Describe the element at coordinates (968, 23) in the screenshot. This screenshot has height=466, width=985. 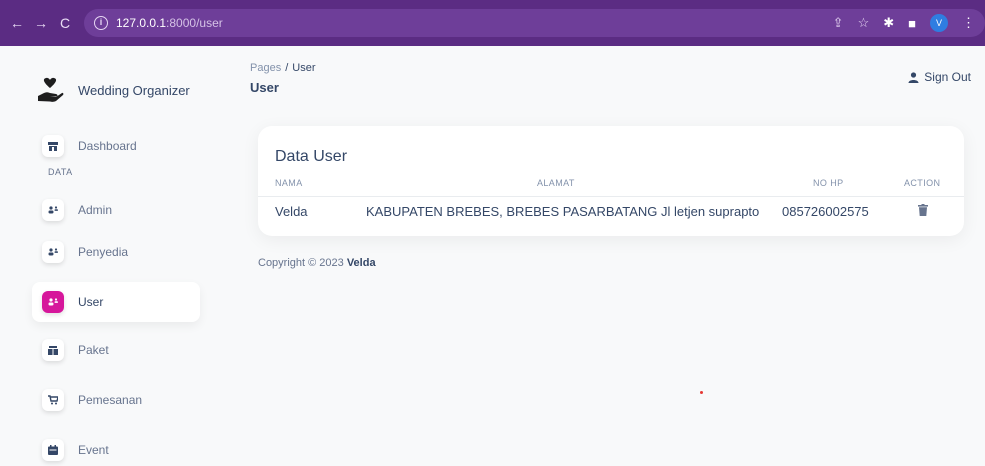
I see `menu-kebab-icon: ⋮` at that location.